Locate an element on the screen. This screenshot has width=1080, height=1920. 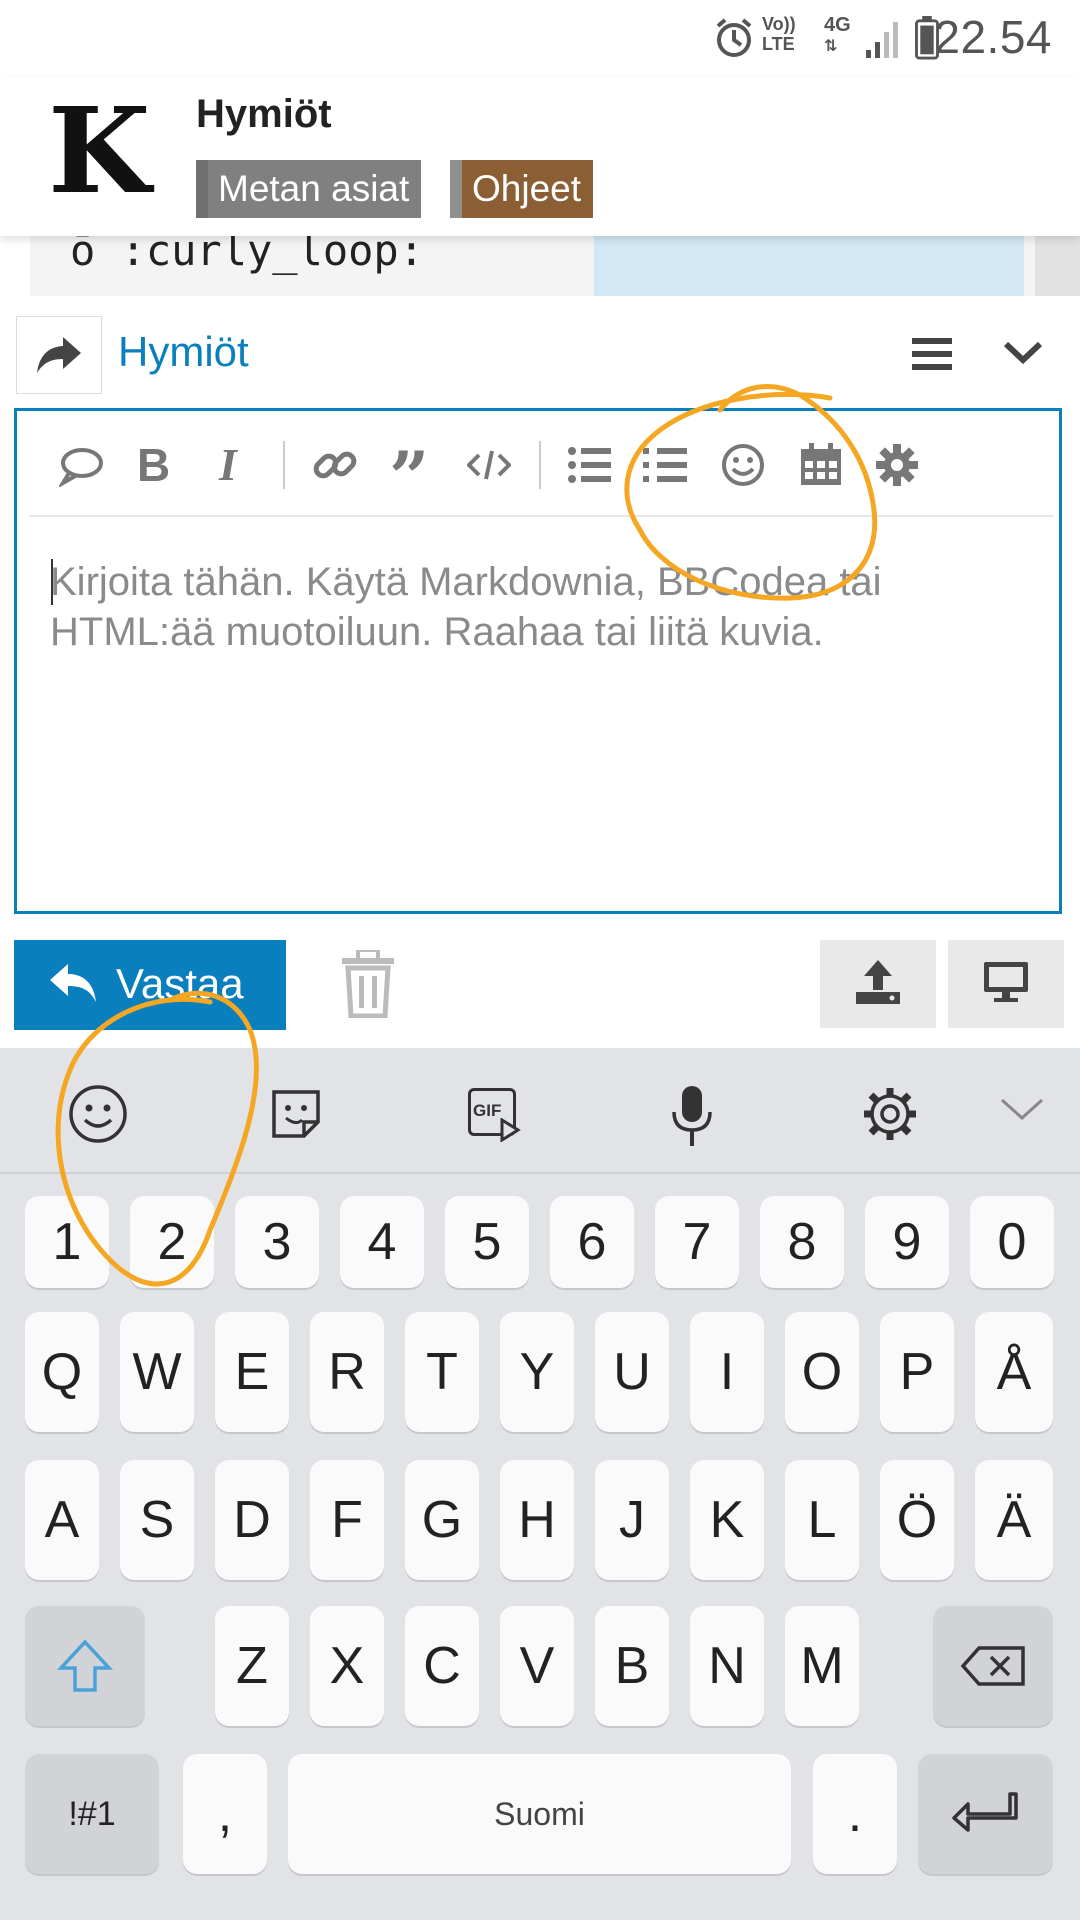
key-l: L is located at coordinates (822, 1520).